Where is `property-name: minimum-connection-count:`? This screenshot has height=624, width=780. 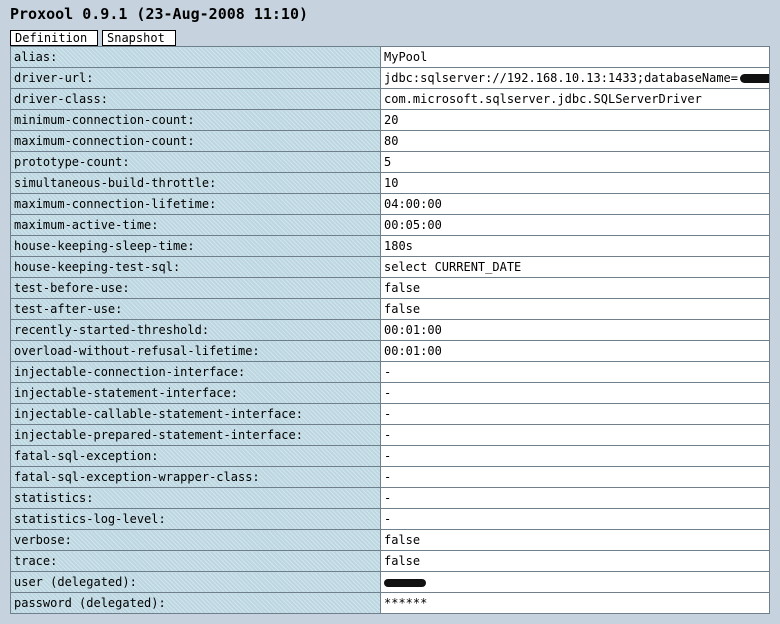 property-name: minimum-connection-count: is located at coordinates (195, 120).